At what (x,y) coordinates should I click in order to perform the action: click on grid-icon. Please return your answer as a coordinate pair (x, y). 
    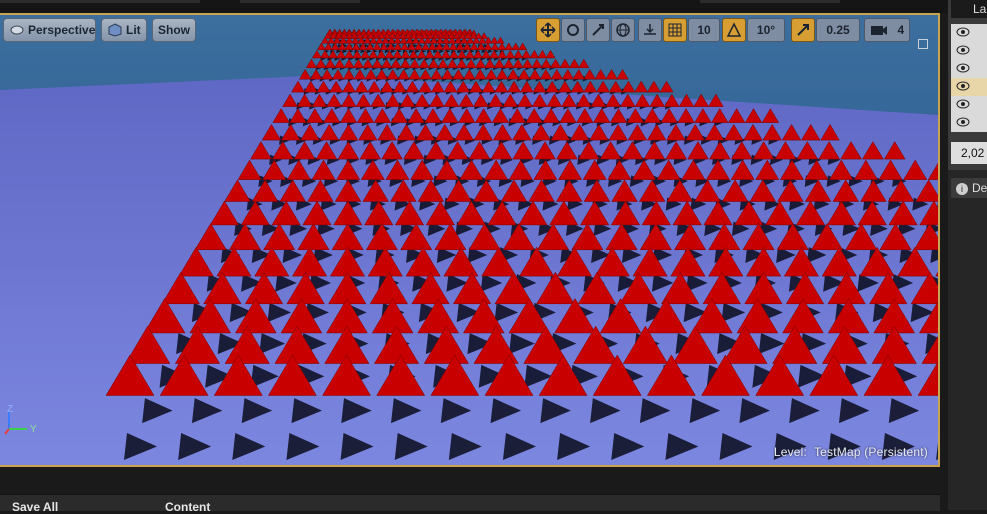
    Looking at the image, I should click on (675, 30).